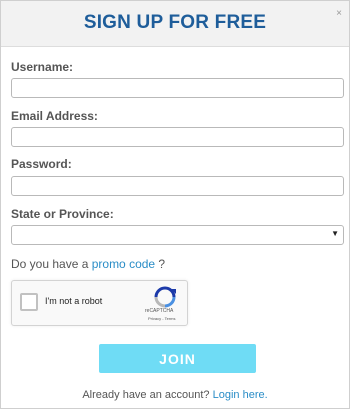  Describe the element at coordinates (160, 264) in the screenshot. I see `promo-suffix: ?` at that location.